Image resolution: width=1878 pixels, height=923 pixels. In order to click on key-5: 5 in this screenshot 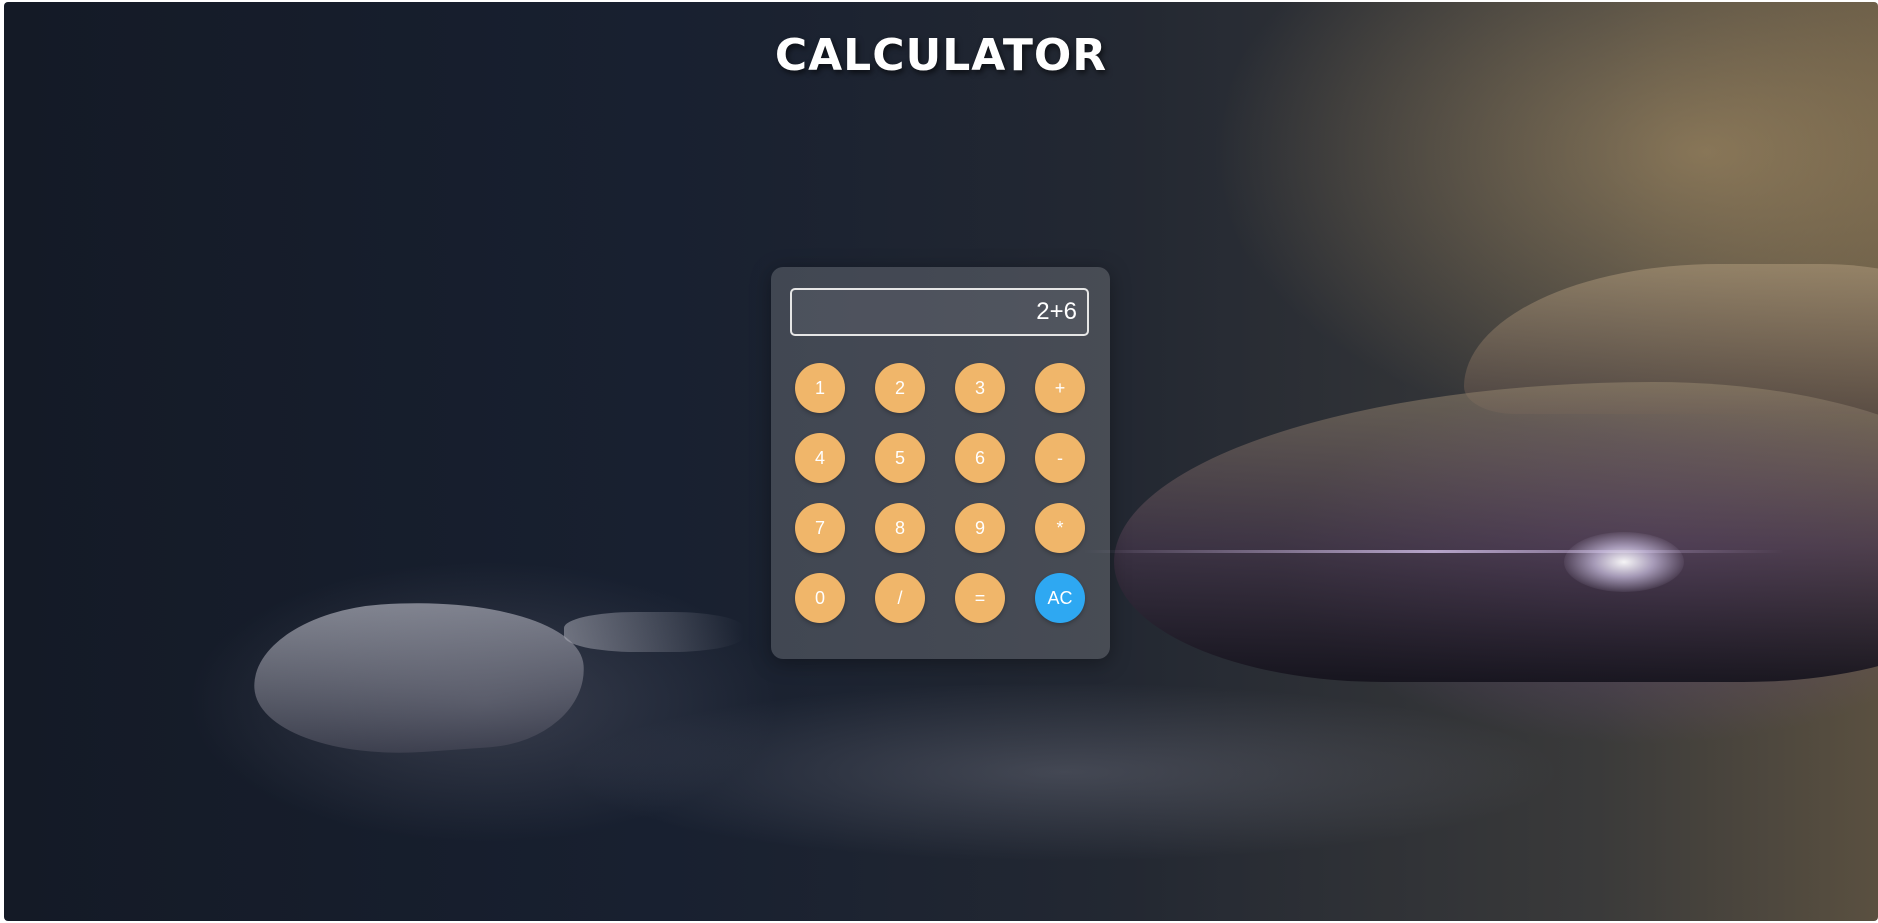, I will do `click(900, 458)`.